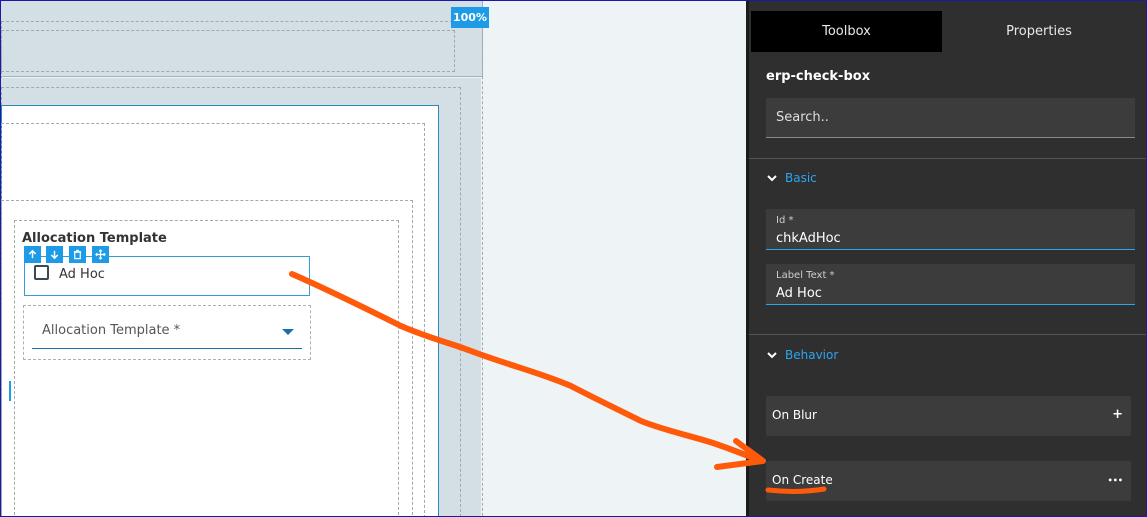  Describe the element at coordinates (1117, 414) in the screenshot. I see `add-icon: +` at that location.